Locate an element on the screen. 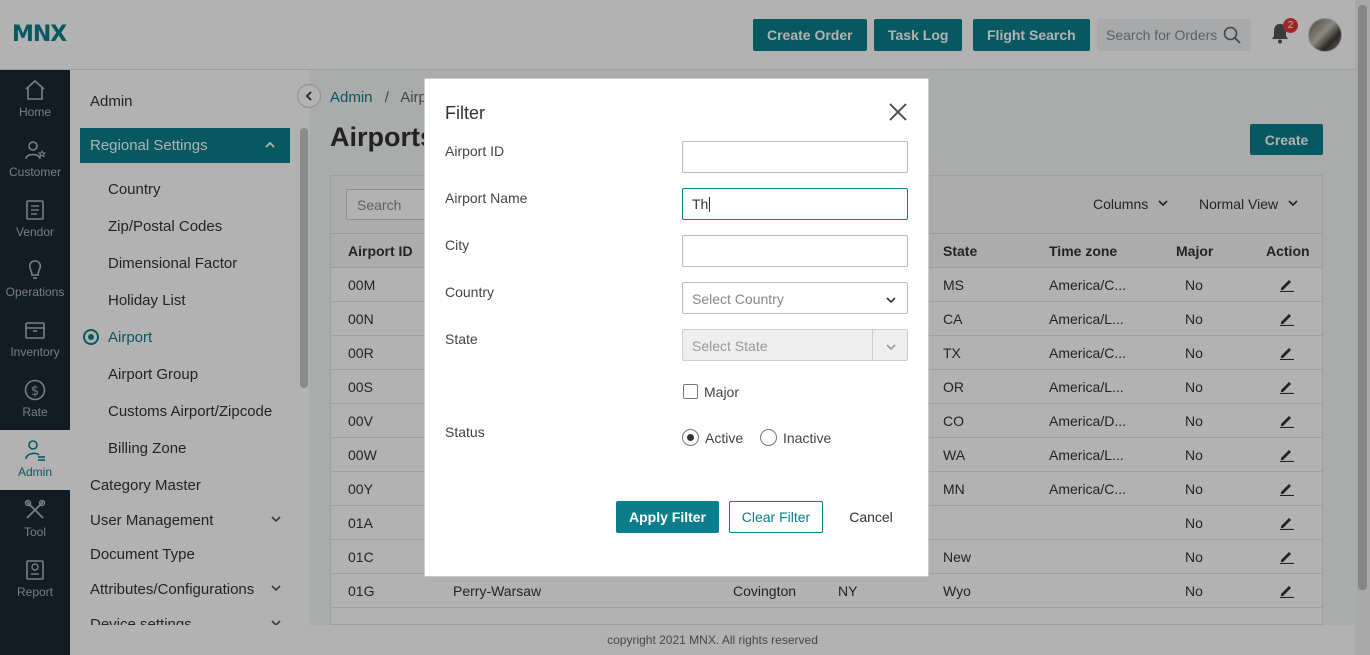 The width and height of the screenshot is (1370, 655). status-label: Status is located at coordinates (465, 432).